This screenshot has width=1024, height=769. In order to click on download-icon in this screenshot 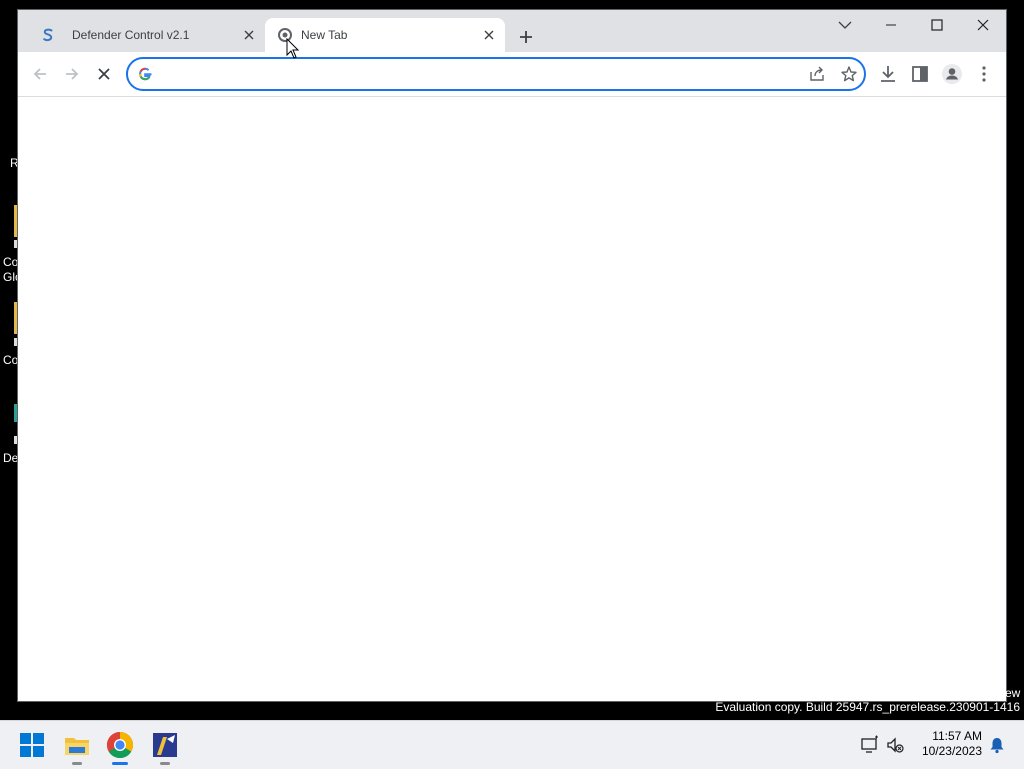, I will do `click(888, 74)`.